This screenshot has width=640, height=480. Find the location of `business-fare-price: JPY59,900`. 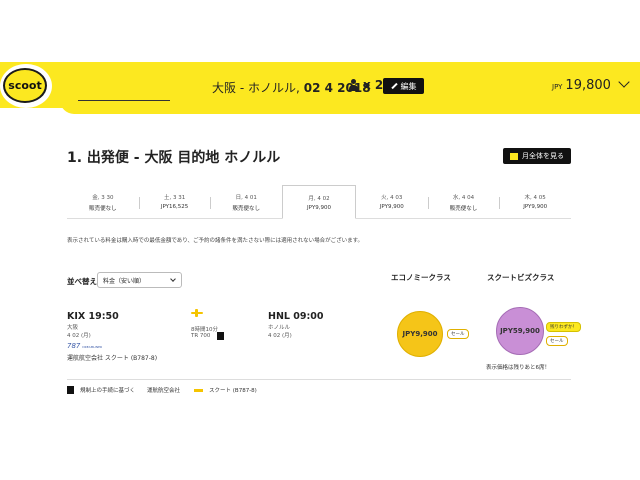

business-fare-price: JPY59,900 is located at coordinates (520, 331).